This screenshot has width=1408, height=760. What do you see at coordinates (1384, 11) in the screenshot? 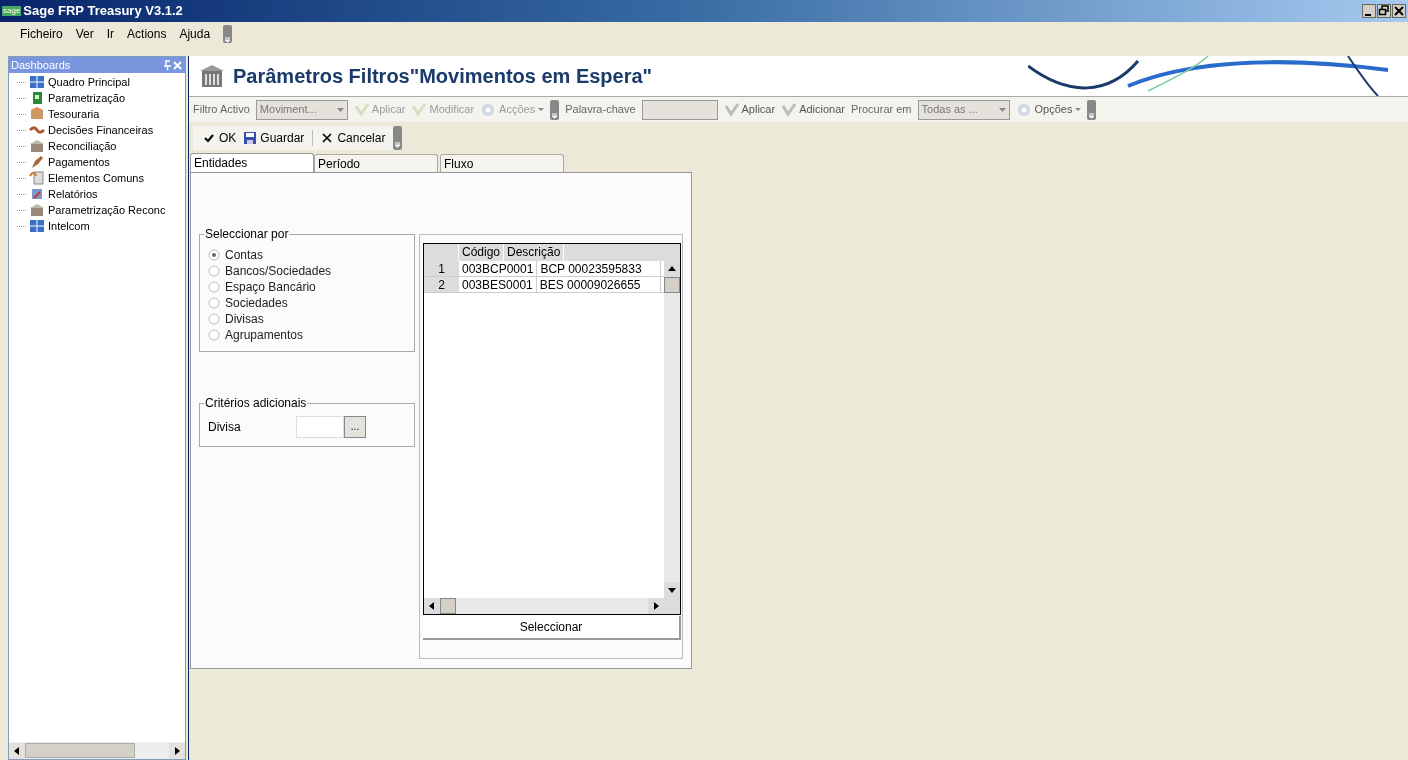
I see `restore-icon` at bounding box center [1384, 11].